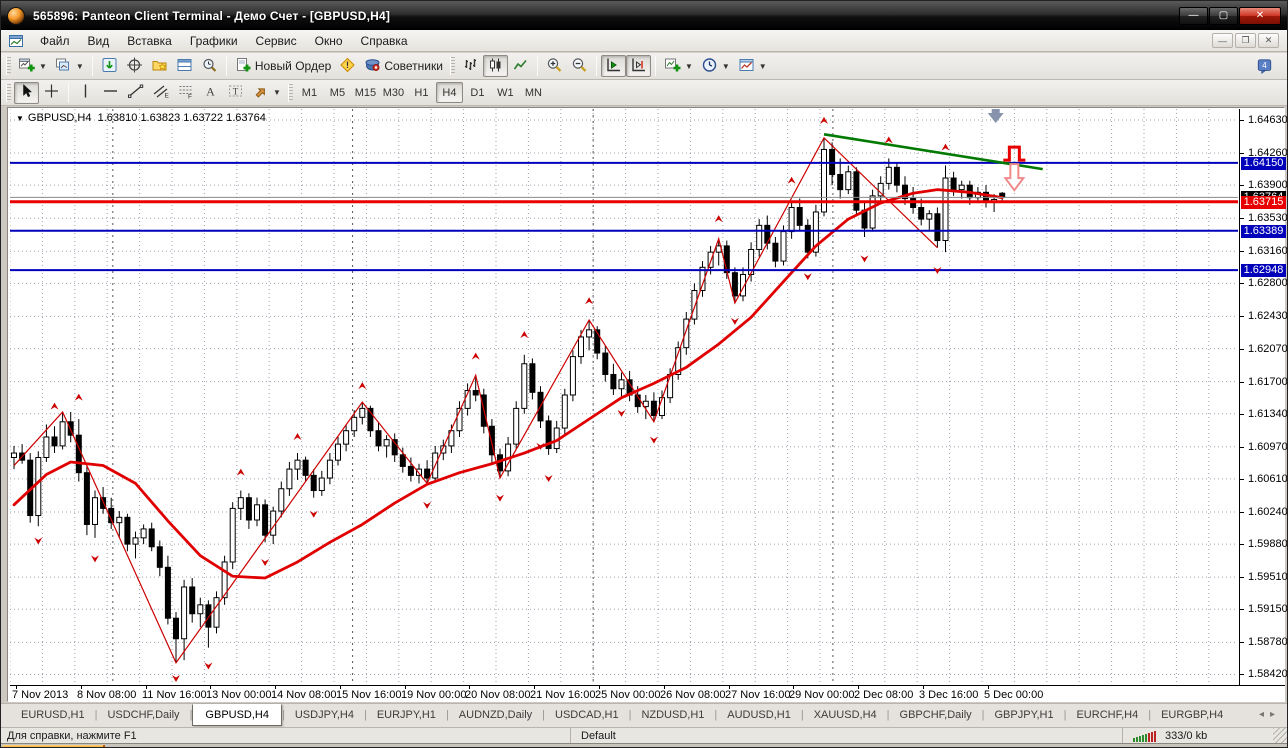 The image size is (1288, 748). I want to click on tabs-scroll-right-icon: ▸, so click(1272, 714).